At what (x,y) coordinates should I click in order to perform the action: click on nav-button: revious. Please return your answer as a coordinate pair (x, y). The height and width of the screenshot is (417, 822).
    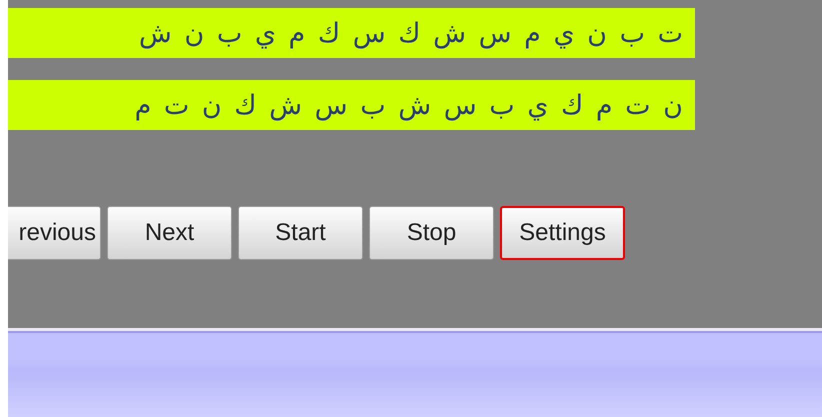
    Looking at the image, I should click on (54, 233).